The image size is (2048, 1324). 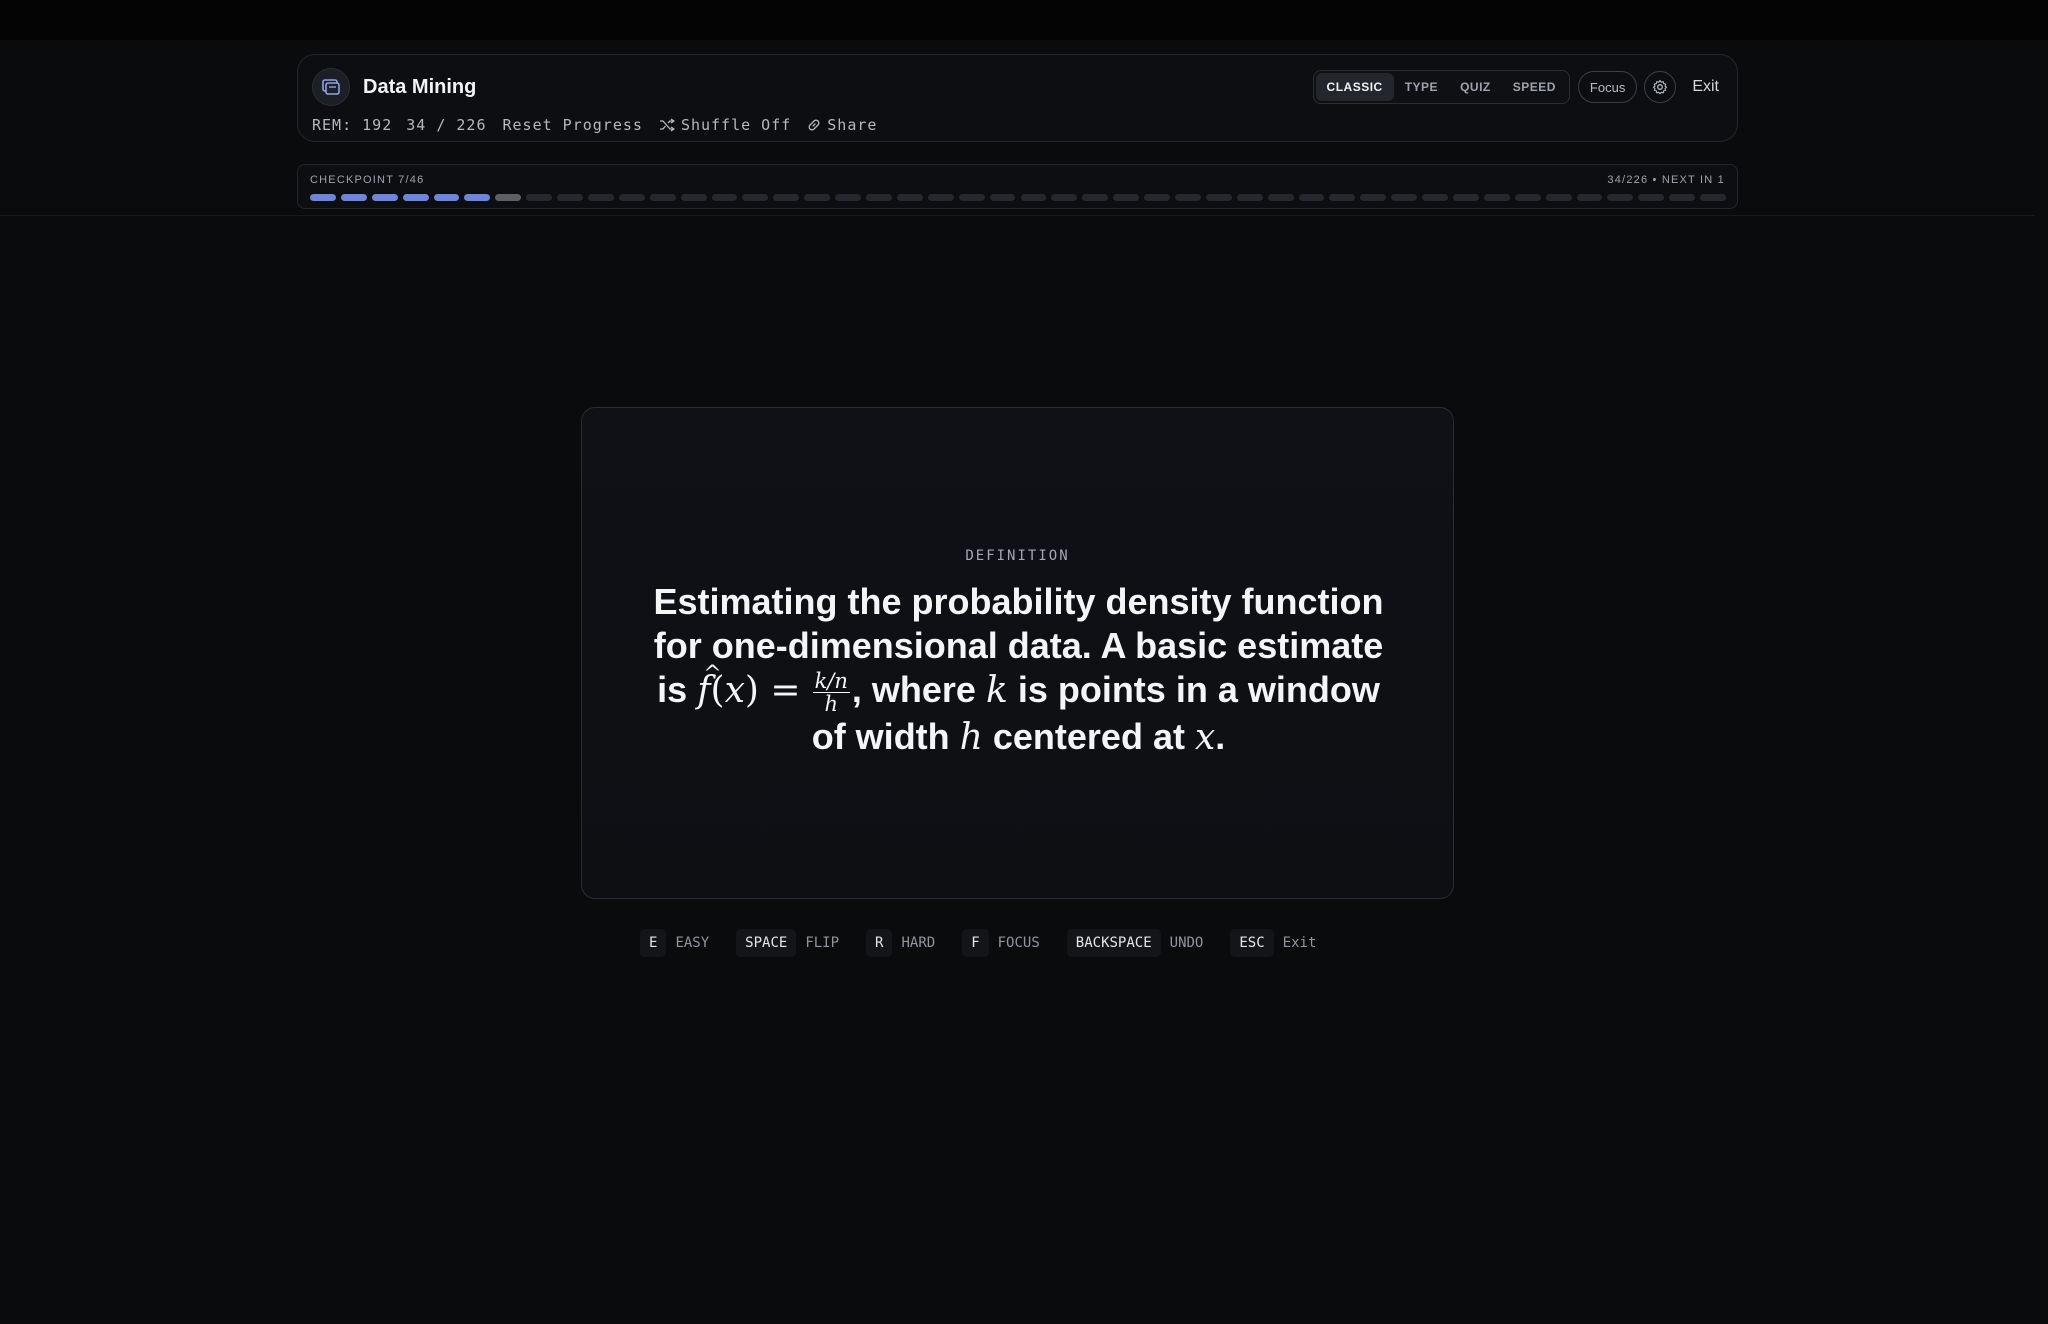 What do you see at coordinates (653, 943) in the screenshot?
I see `shortcut-key: E` at bounding box center [653, 943].